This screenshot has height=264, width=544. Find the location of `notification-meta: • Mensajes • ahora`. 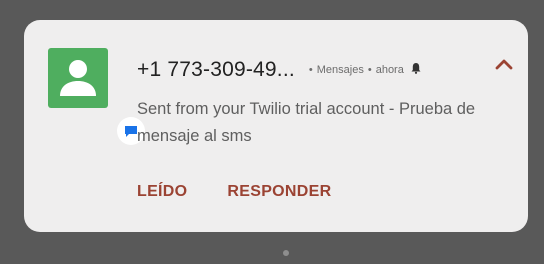

notification-meta: • Mensajes • ahora is located at coordinates (354, 70).